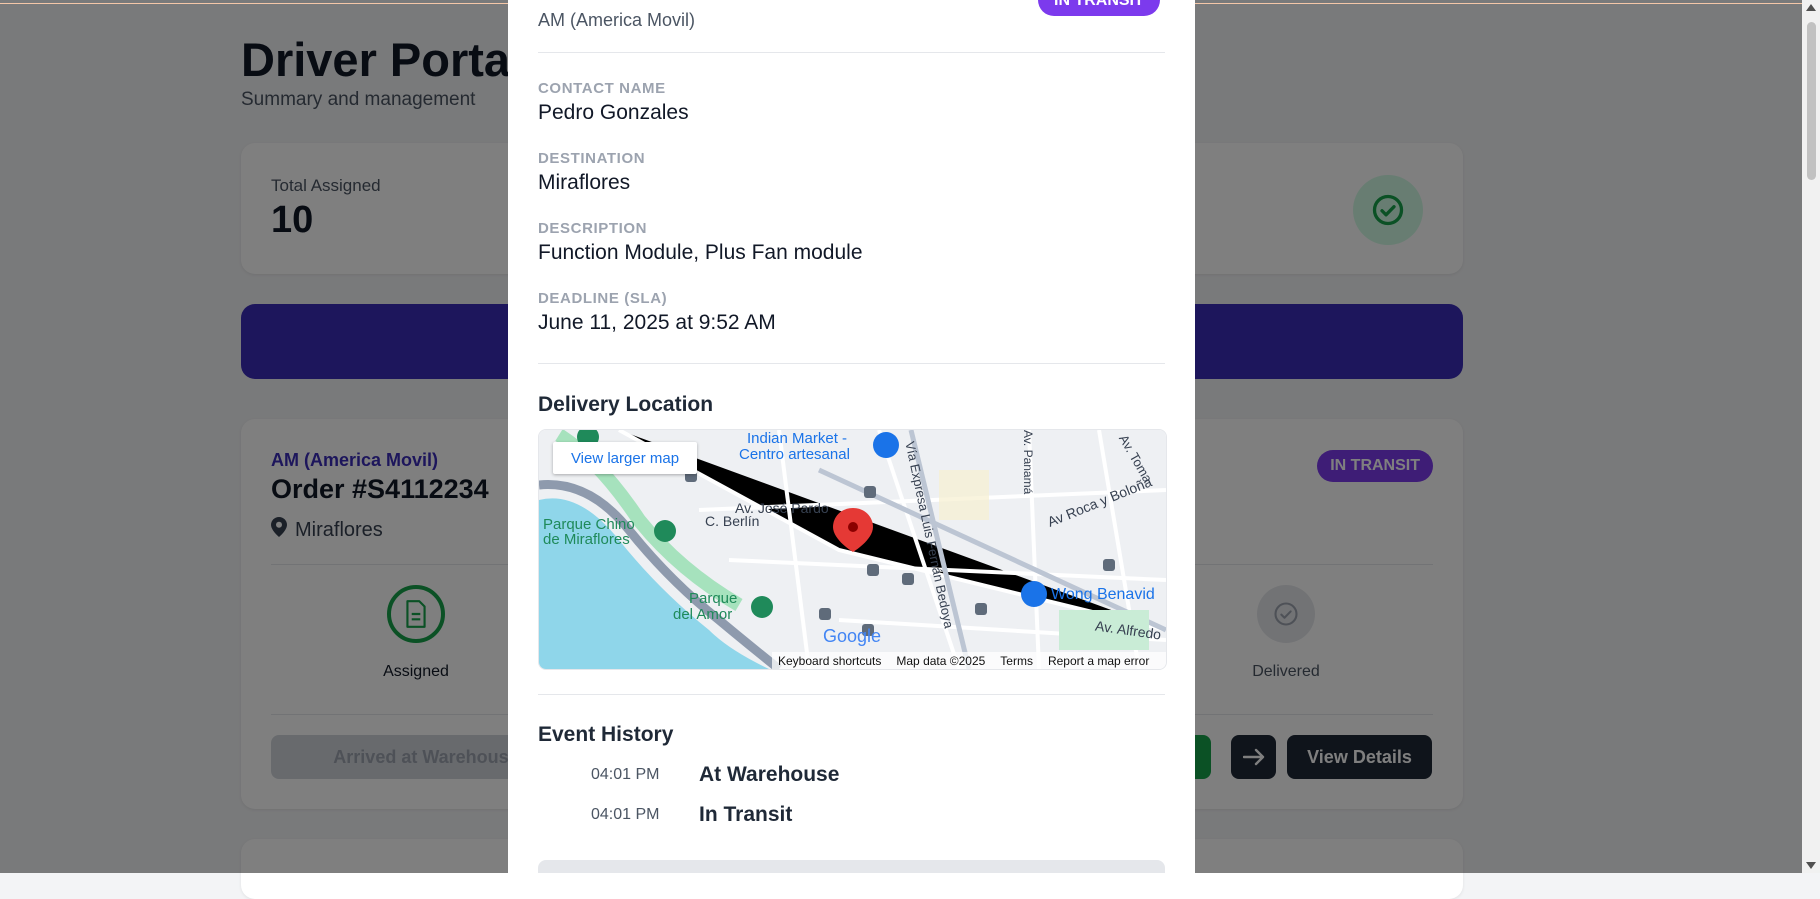  Describe the element at coordinates (797, 438) in the screenshot. I see `map-label-indian-market: Indian Market -` at that location.